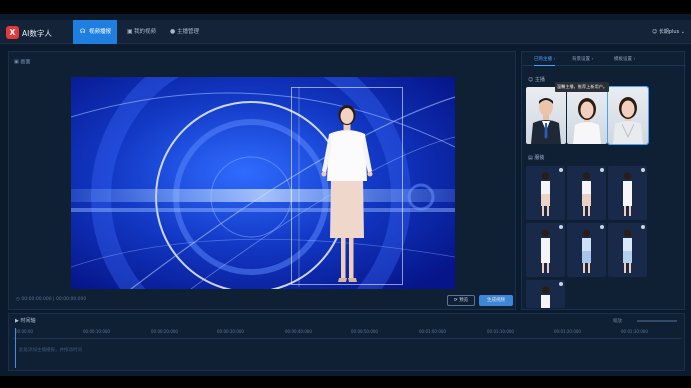 The height and width of the screenshot is (388, 691). I want to click on outfit-section-label: 服装, so click(539, 158).